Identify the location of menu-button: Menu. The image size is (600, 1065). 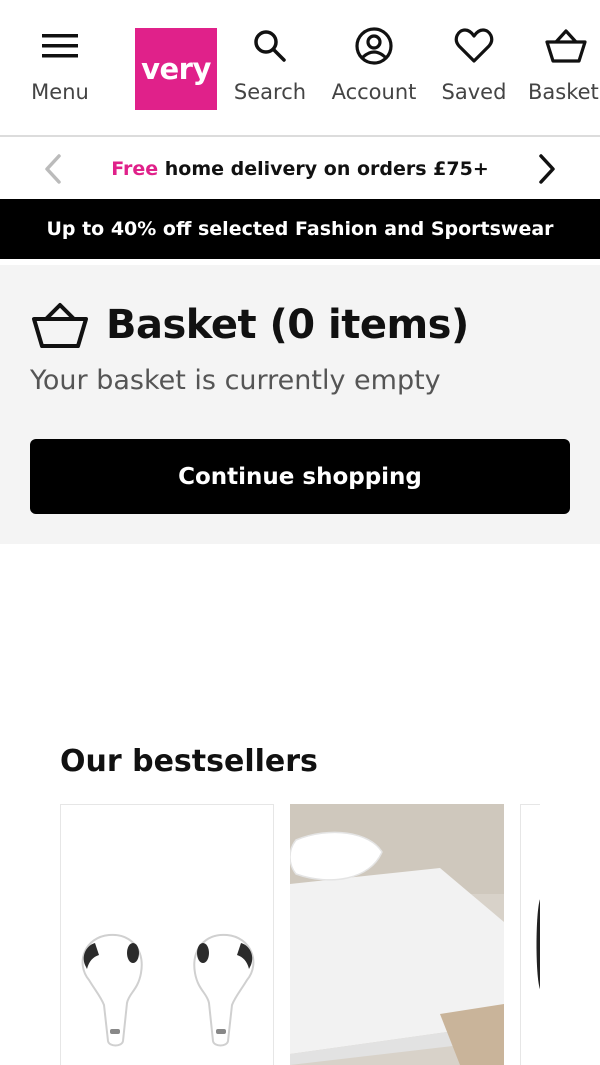
(60, 67).